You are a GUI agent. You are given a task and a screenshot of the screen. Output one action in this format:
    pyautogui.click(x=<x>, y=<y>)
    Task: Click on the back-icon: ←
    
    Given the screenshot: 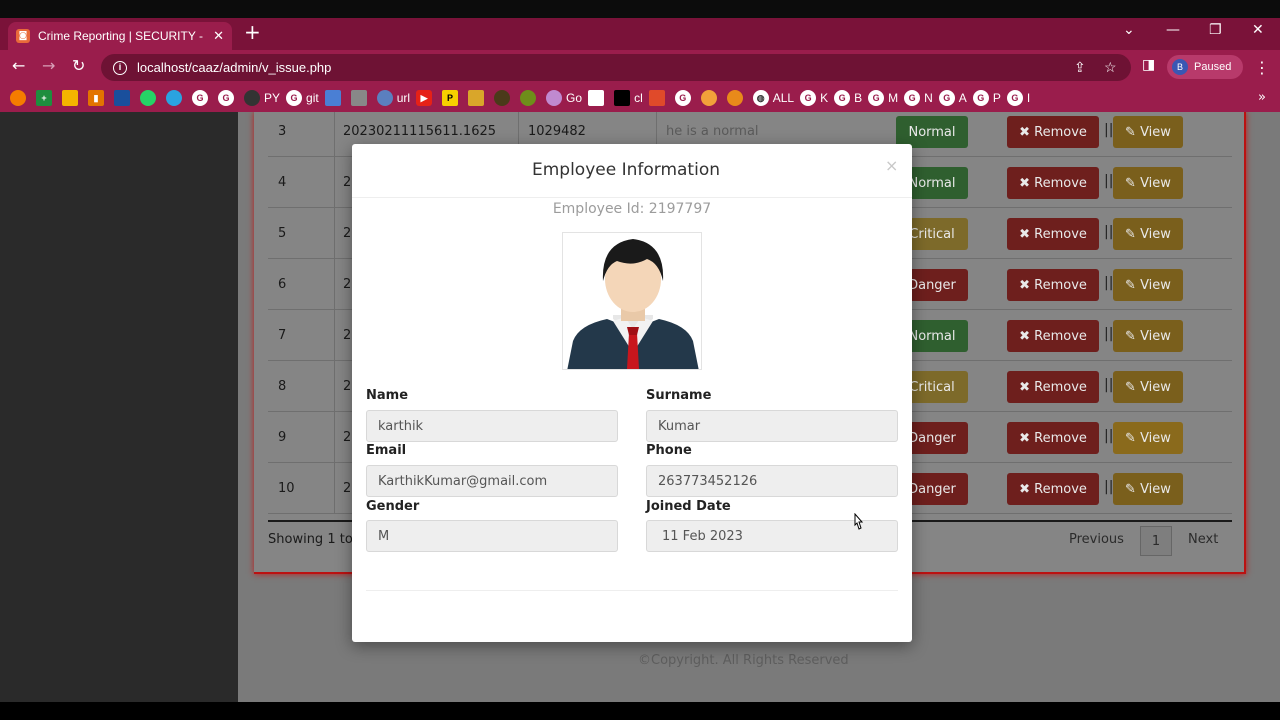 What is the action you would take?
    pyautogui.click(x=18, y=66)
    